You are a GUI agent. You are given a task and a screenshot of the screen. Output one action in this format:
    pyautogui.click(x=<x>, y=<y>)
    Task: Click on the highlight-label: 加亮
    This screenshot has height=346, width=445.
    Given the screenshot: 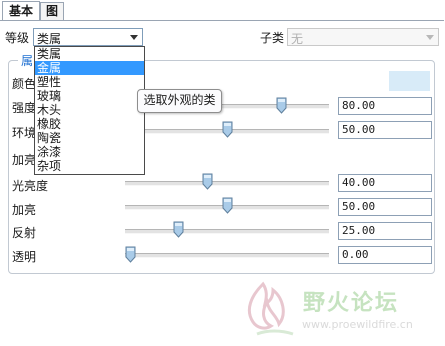 What is the action you would take?
    pyautogui.click(x=24, y=210)
    